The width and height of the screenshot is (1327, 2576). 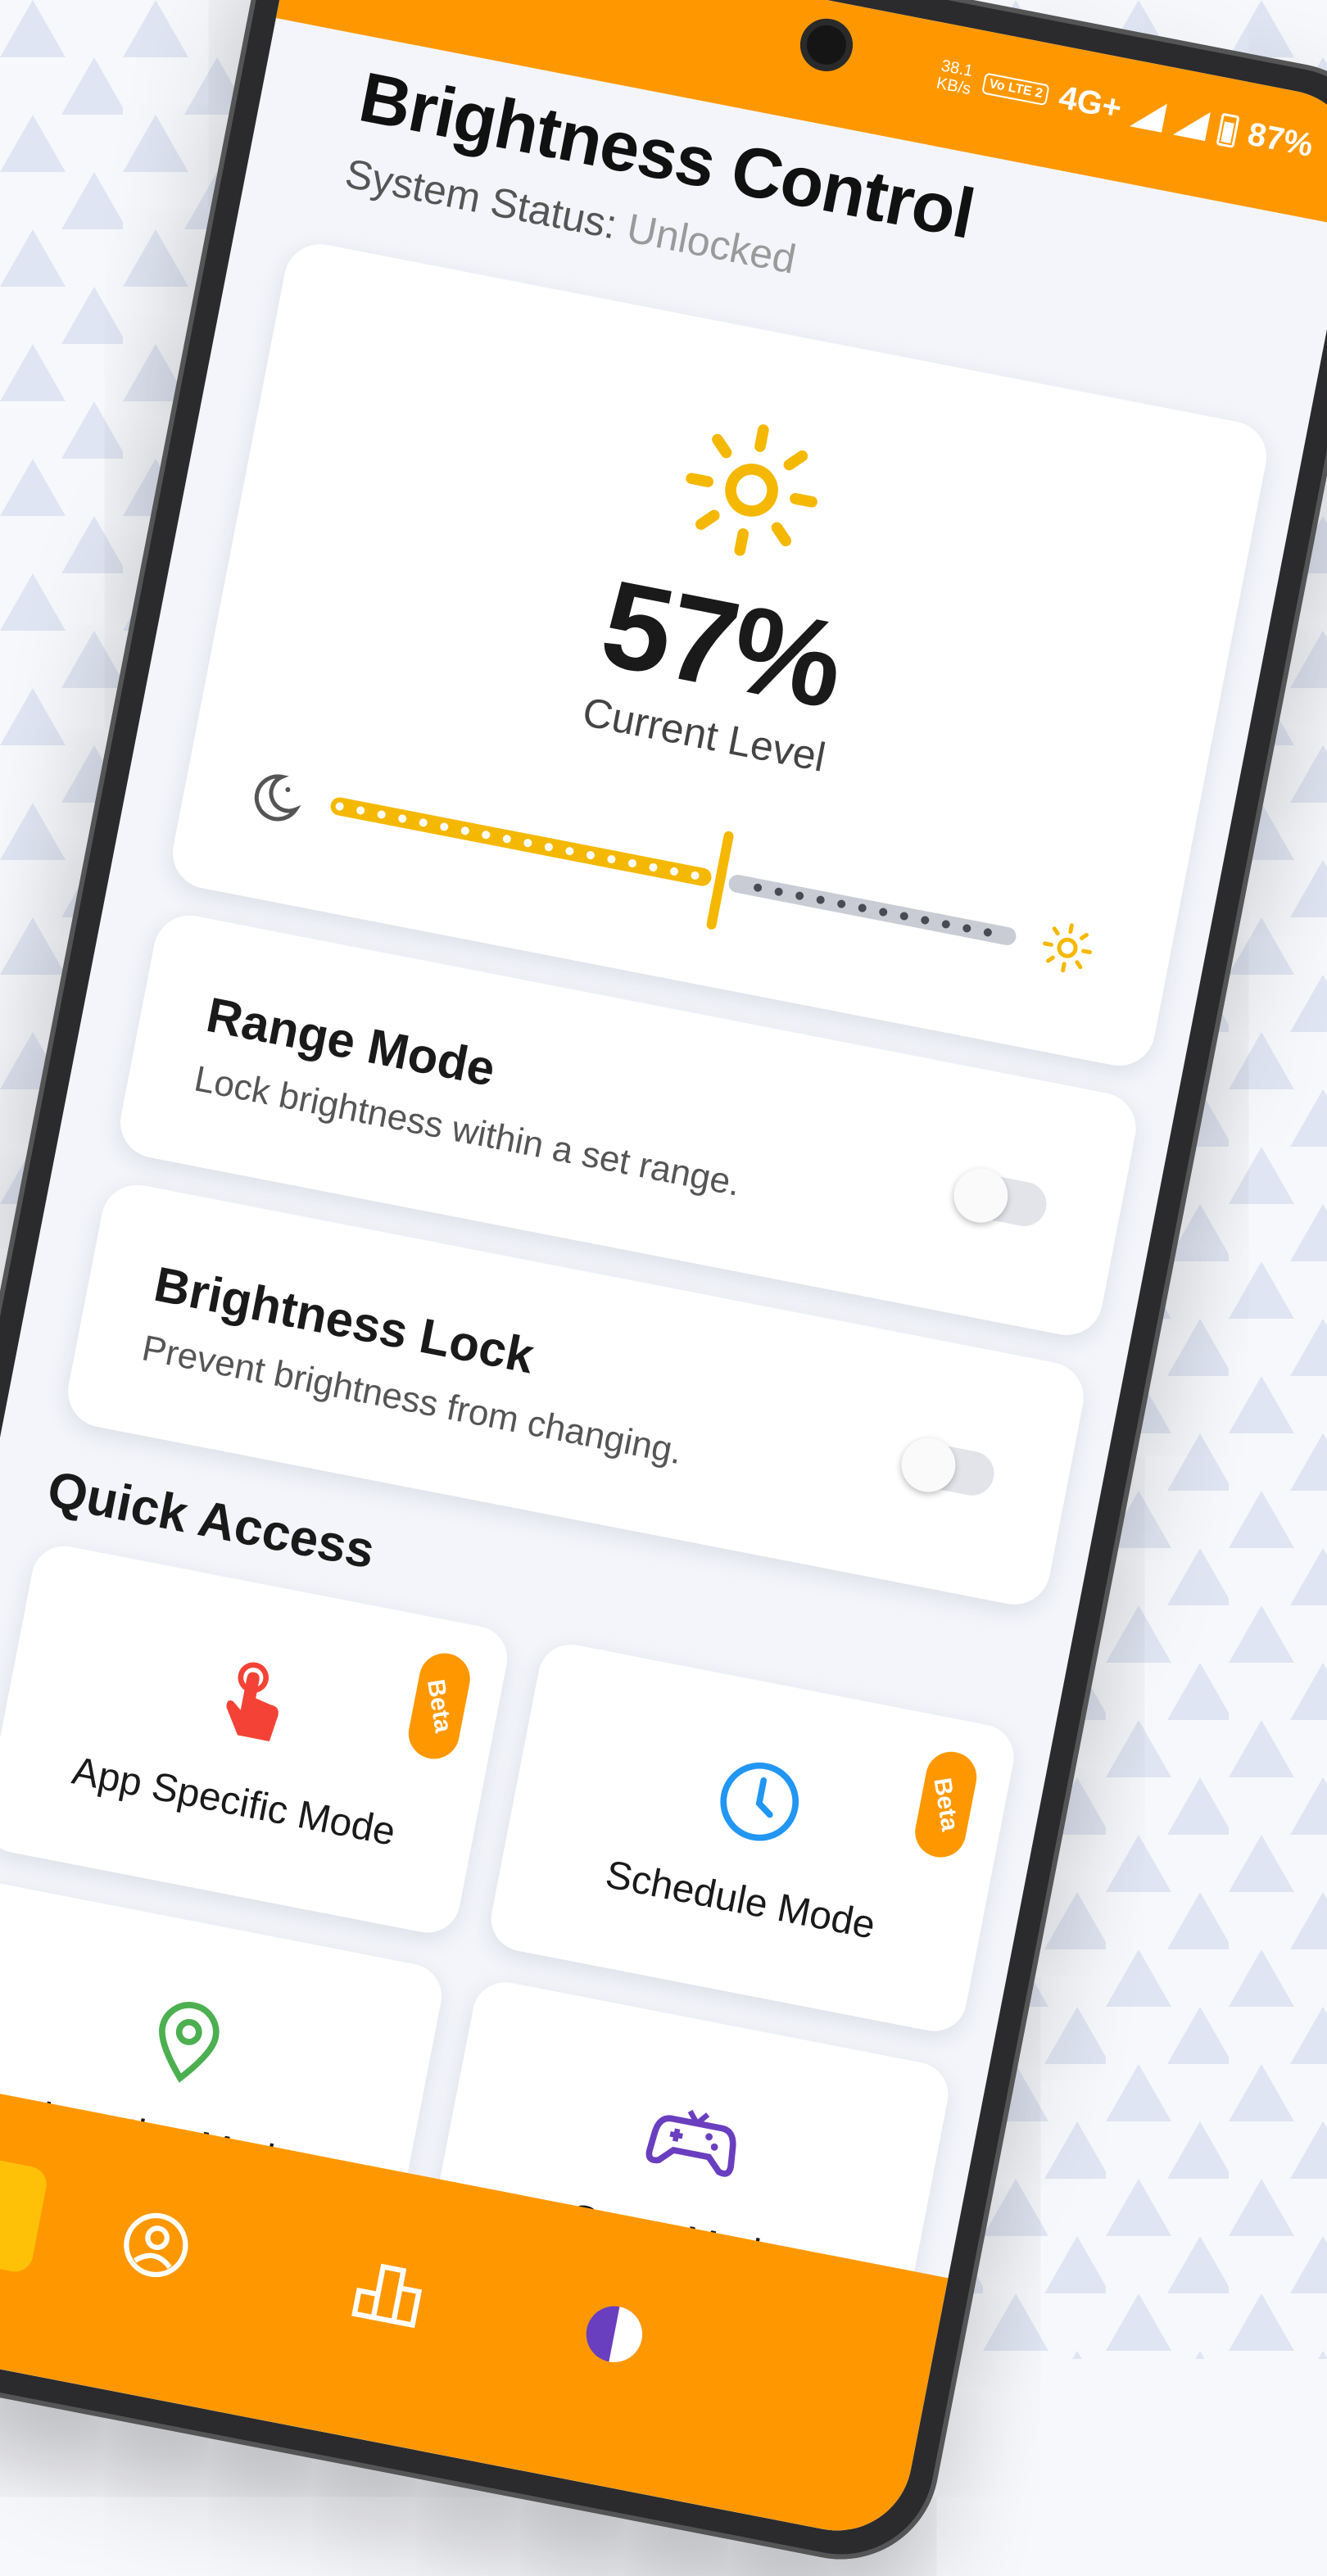 I want to click on app-specific-mode-tile: App Specific Mode Beta, so click(x=257, y=1739).